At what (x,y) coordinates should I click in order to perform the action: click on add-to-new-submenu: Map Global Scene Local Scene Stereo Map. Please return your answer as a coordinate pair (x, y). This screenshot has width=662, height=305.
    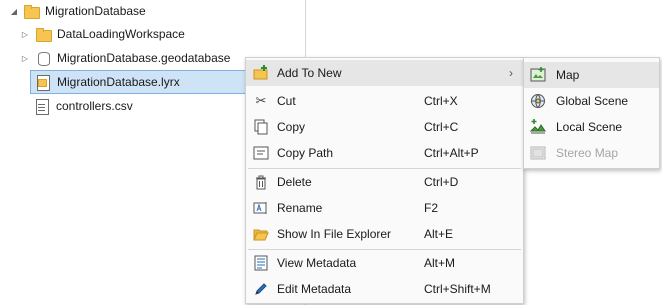
    Looking at the image, I should click on (591, 113).